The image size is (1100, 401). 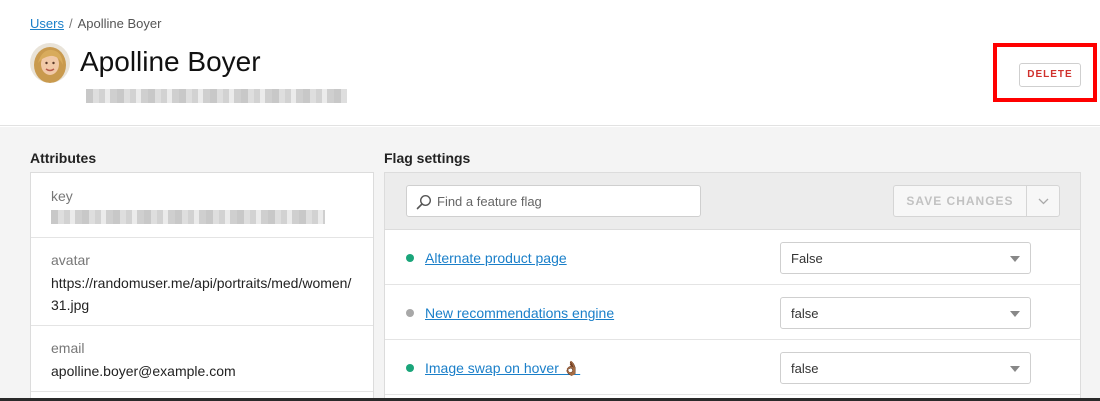 I want to click on flag-row: Alternate product page False, so click(x=732, y=257).